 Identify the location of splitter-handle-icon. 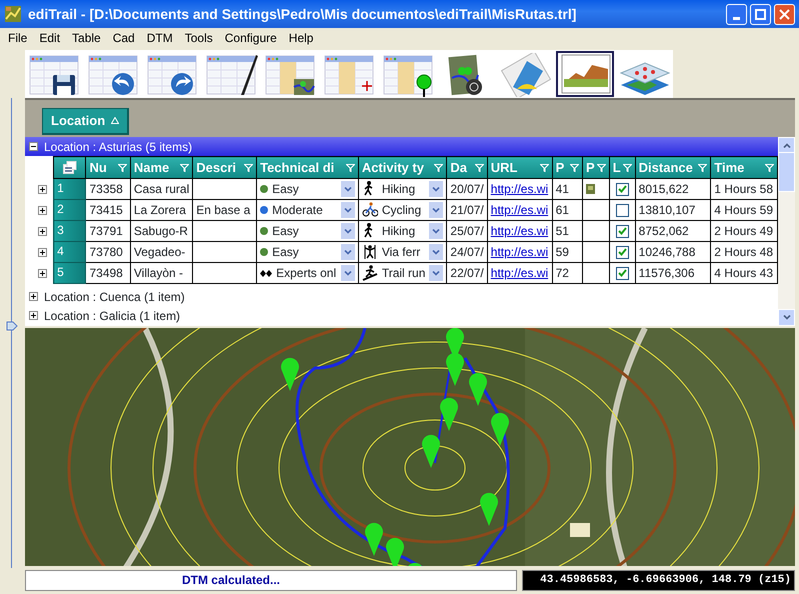
(12, 326).